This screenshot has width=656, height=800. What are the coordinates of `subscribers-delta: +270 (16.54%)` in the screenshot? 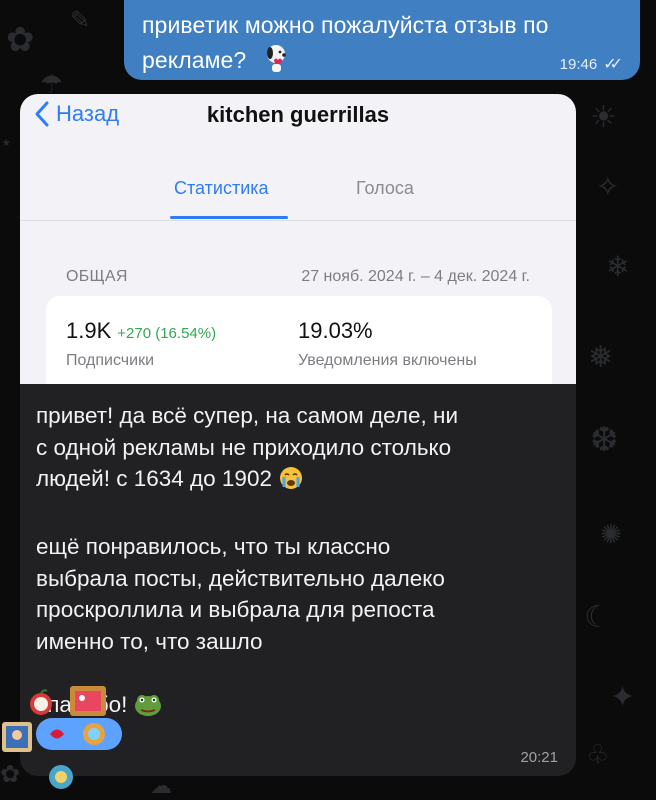 It's located at (167, 333).